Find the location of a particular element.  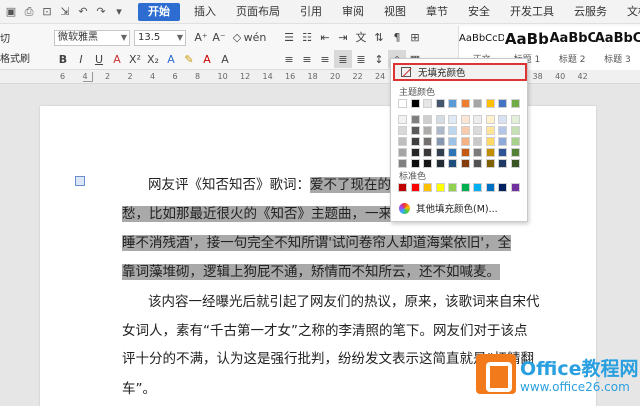

sort-icon: ⇅ is located at coordinates (379, 37).